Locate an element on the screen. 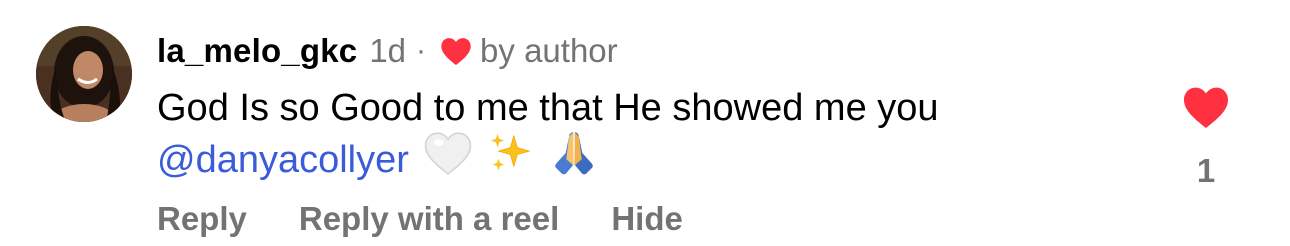 This screenshot has width=1290, height=246. like-button is located at coordinates (1206, 107).